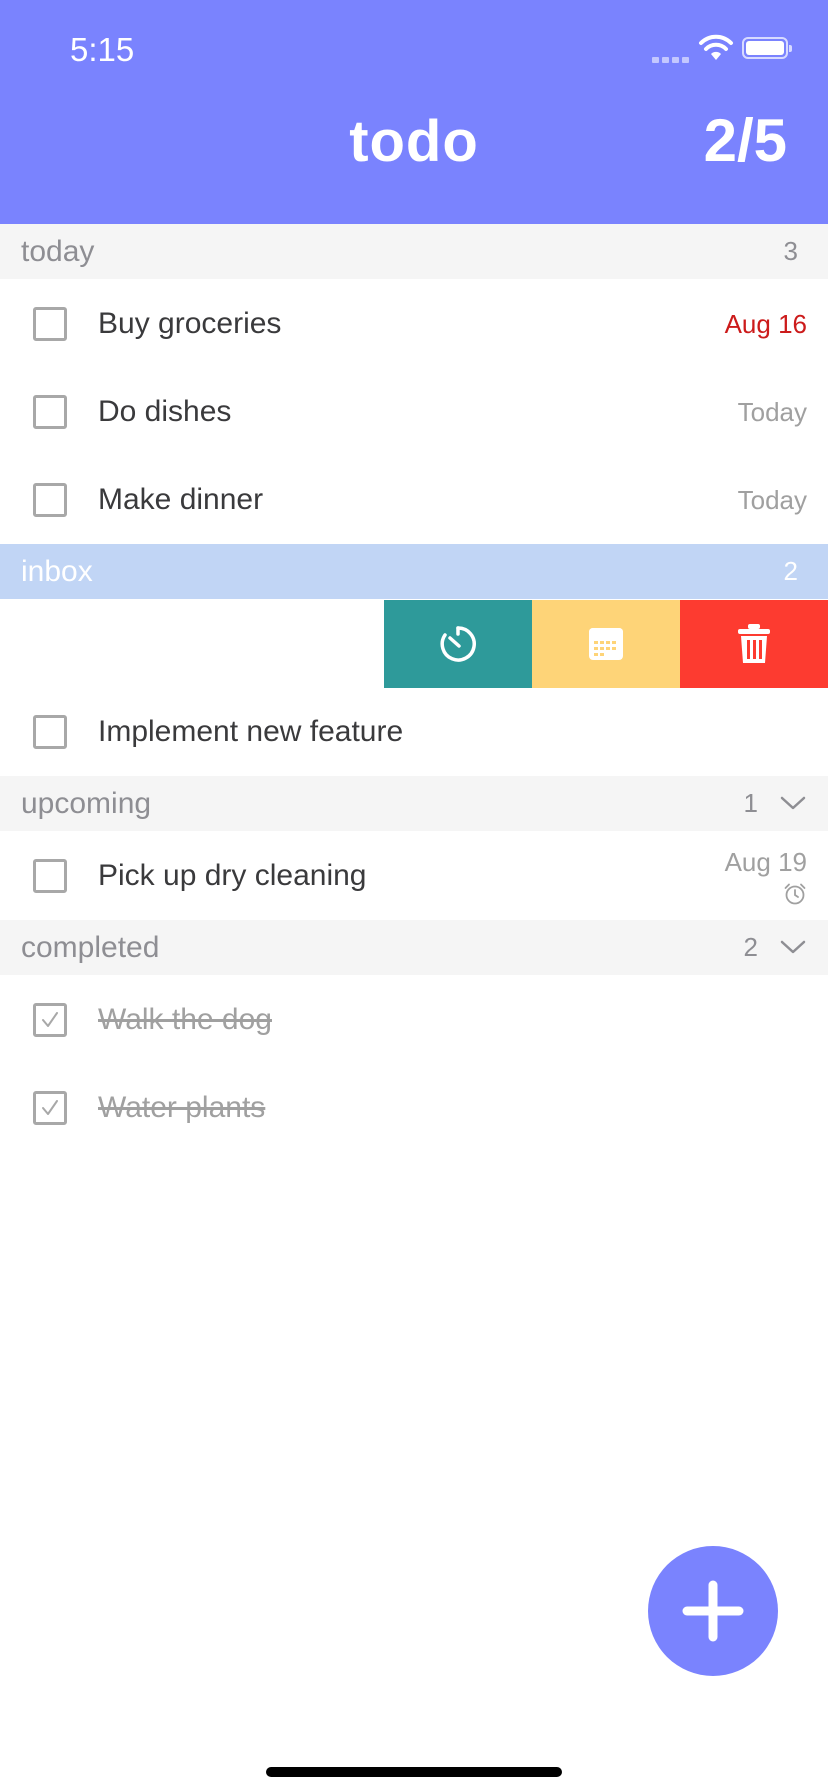 This screenshot has height=1792, width=828. Describe the element at coordinates (414, 571) in the screenshot. I see `section-header-inbox: inbox 2` at that location.